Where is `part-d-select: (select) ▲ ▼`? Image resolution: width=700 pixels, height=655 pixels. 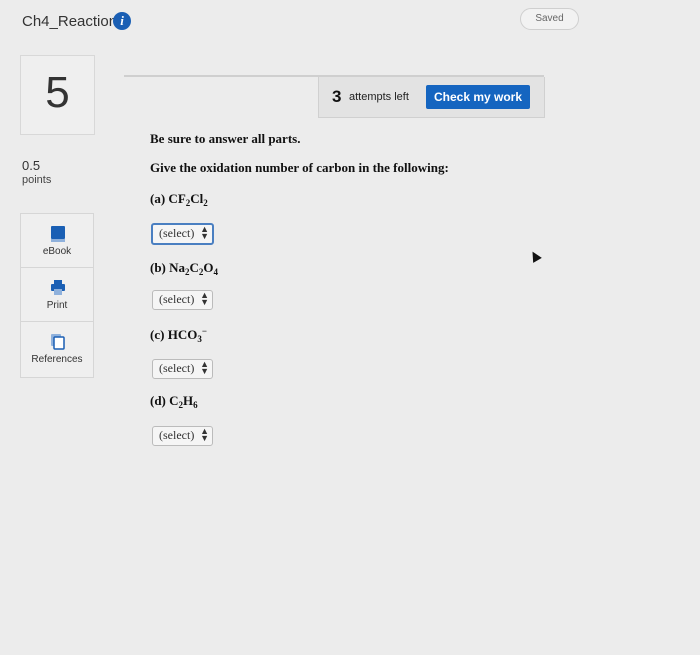 part-d-select: (select) ▲ ▼ is located at coordinates (182, 436).